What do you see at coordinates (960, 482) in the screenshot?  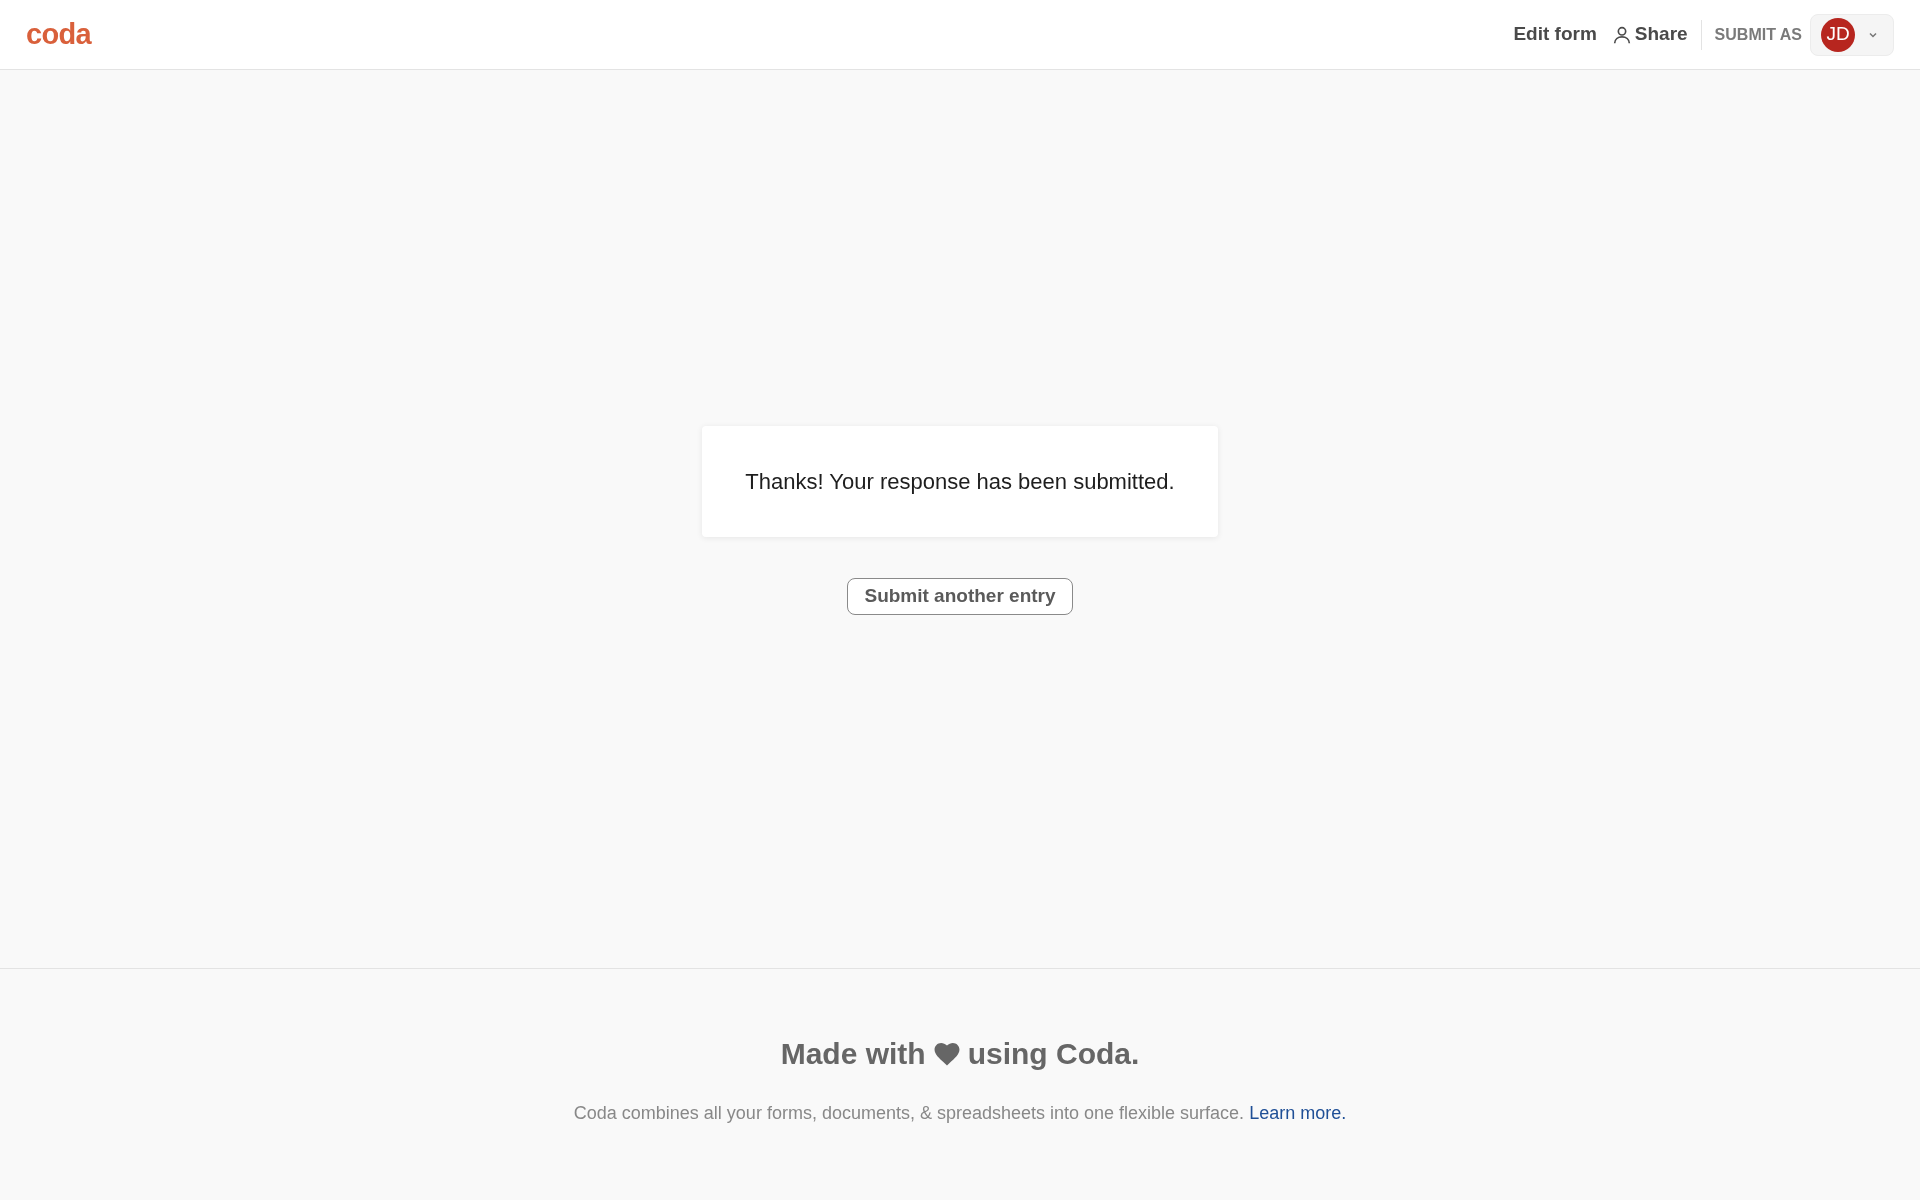 I see `confirmation-message: Thanks! Your response has been submitted.` at bounding box center [960, 482].